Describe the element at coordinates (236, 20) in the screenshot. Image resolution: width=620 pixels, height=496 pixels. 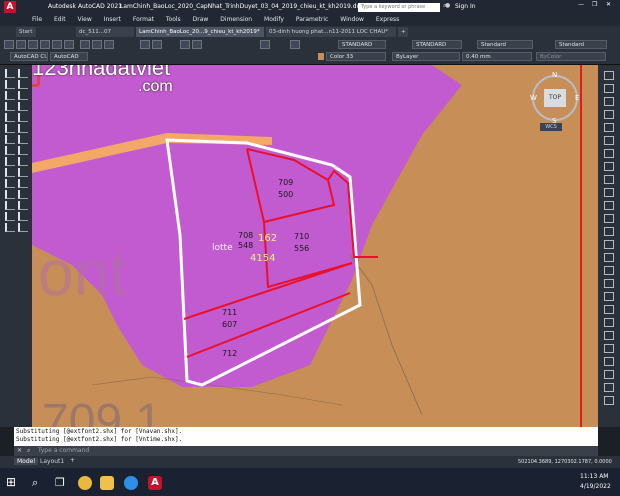
I see `menu-dimension: Dimension` at that location.